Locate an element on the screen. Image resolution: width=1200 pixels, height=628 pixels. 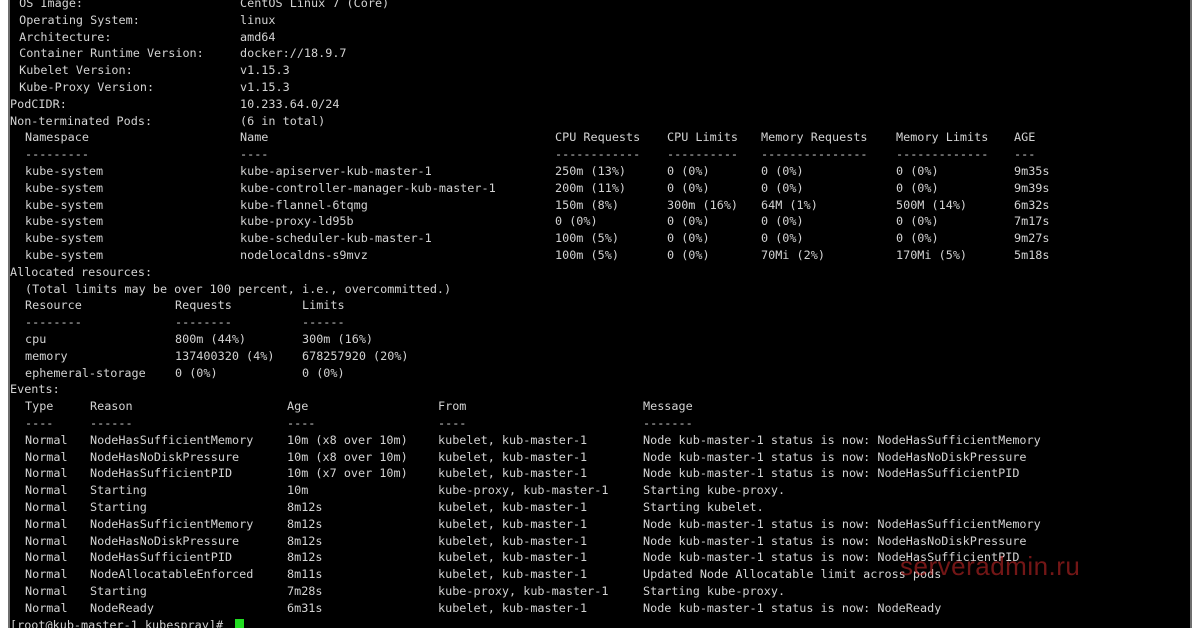
pods-column-header: CPU Requests is located at coordinates (598, 137).